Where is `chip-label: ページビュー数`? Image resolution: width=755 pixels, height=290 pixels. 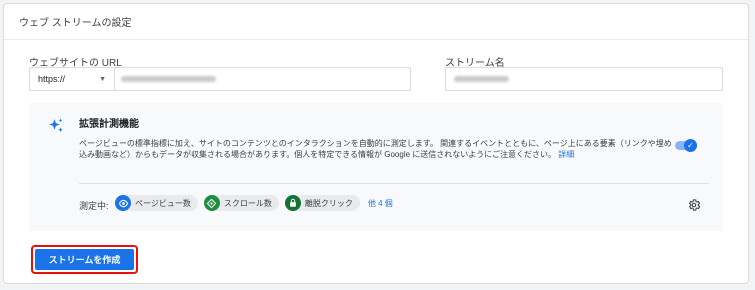 chip-label: ページビュー数 is located at coordinates (163, 203).